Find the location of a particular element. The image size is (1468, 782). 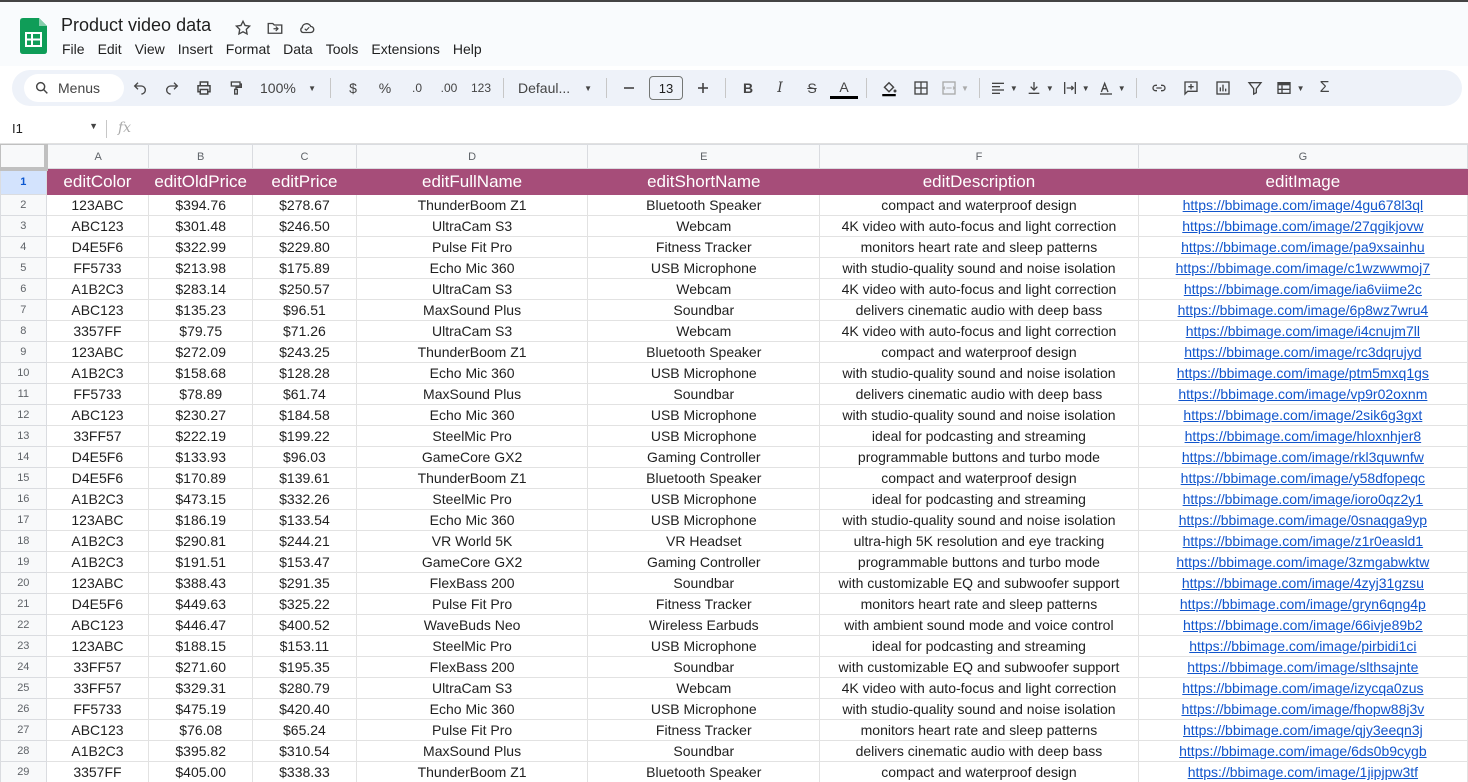

menu-insert: Insert is located at coordinates (195, 49).